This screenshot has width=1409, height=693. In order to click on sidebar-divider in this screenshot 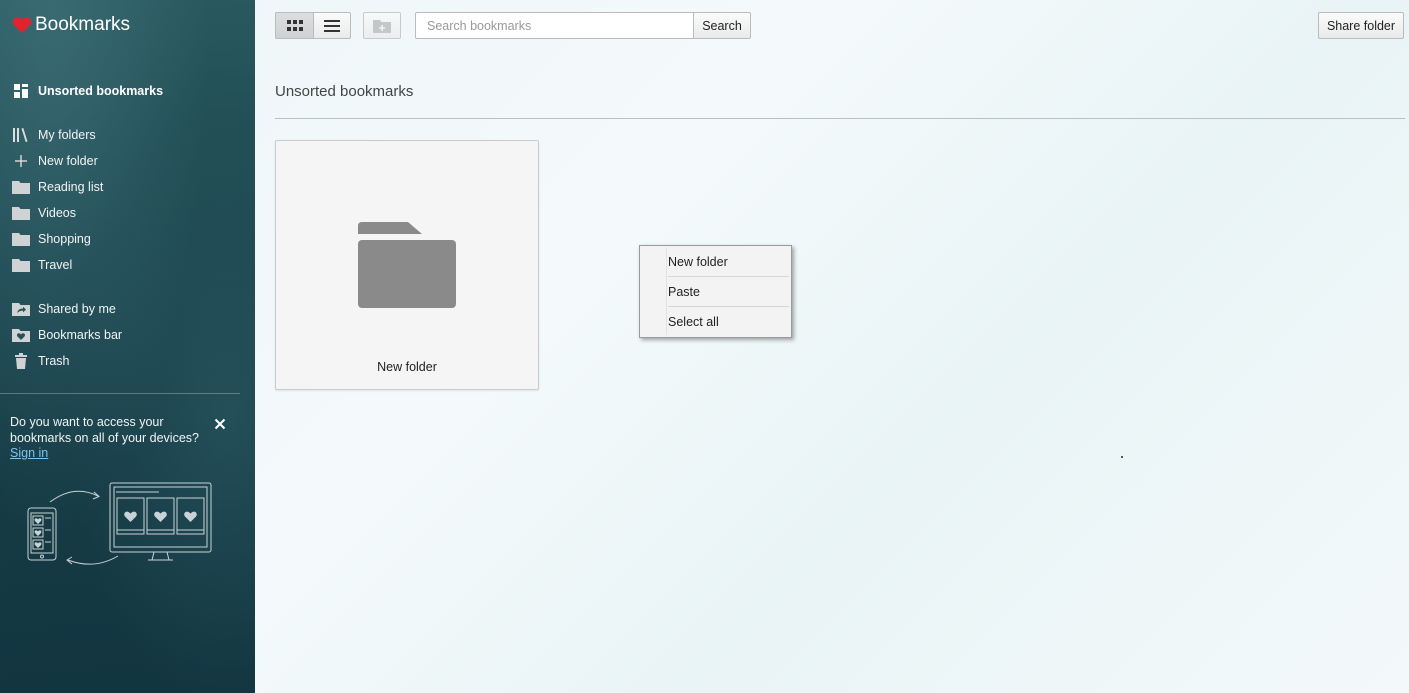, I will do `click(120, 393)`.